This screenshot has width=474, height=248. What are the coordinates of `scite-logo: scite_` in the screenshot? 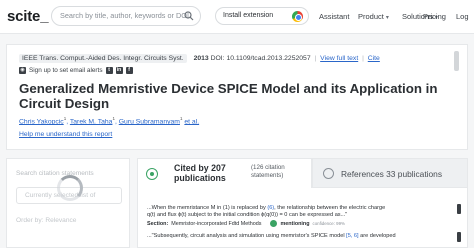 It's located at (28, 16).